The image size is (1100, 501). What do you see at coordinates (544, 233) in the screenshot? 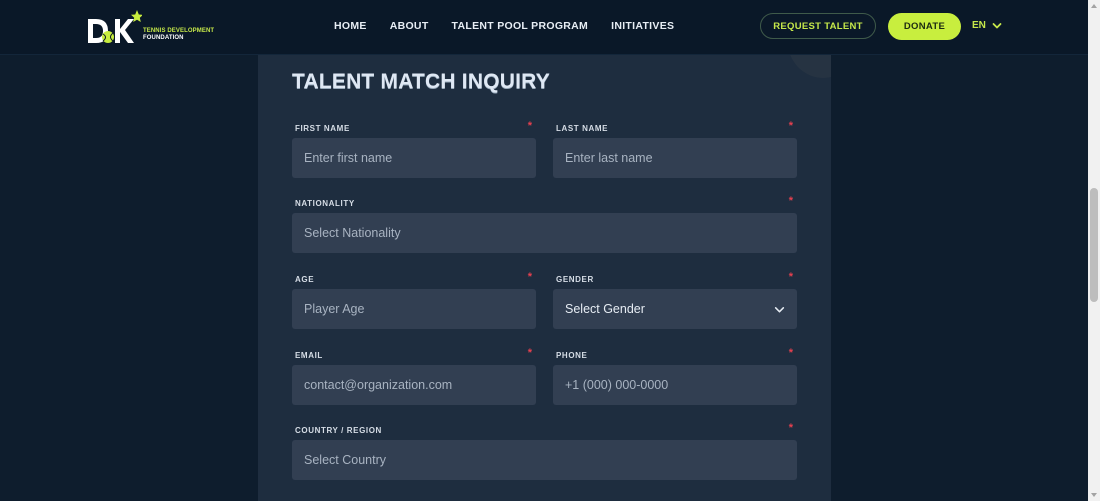
I see `nationality-input` at bounding box center [544, 233].